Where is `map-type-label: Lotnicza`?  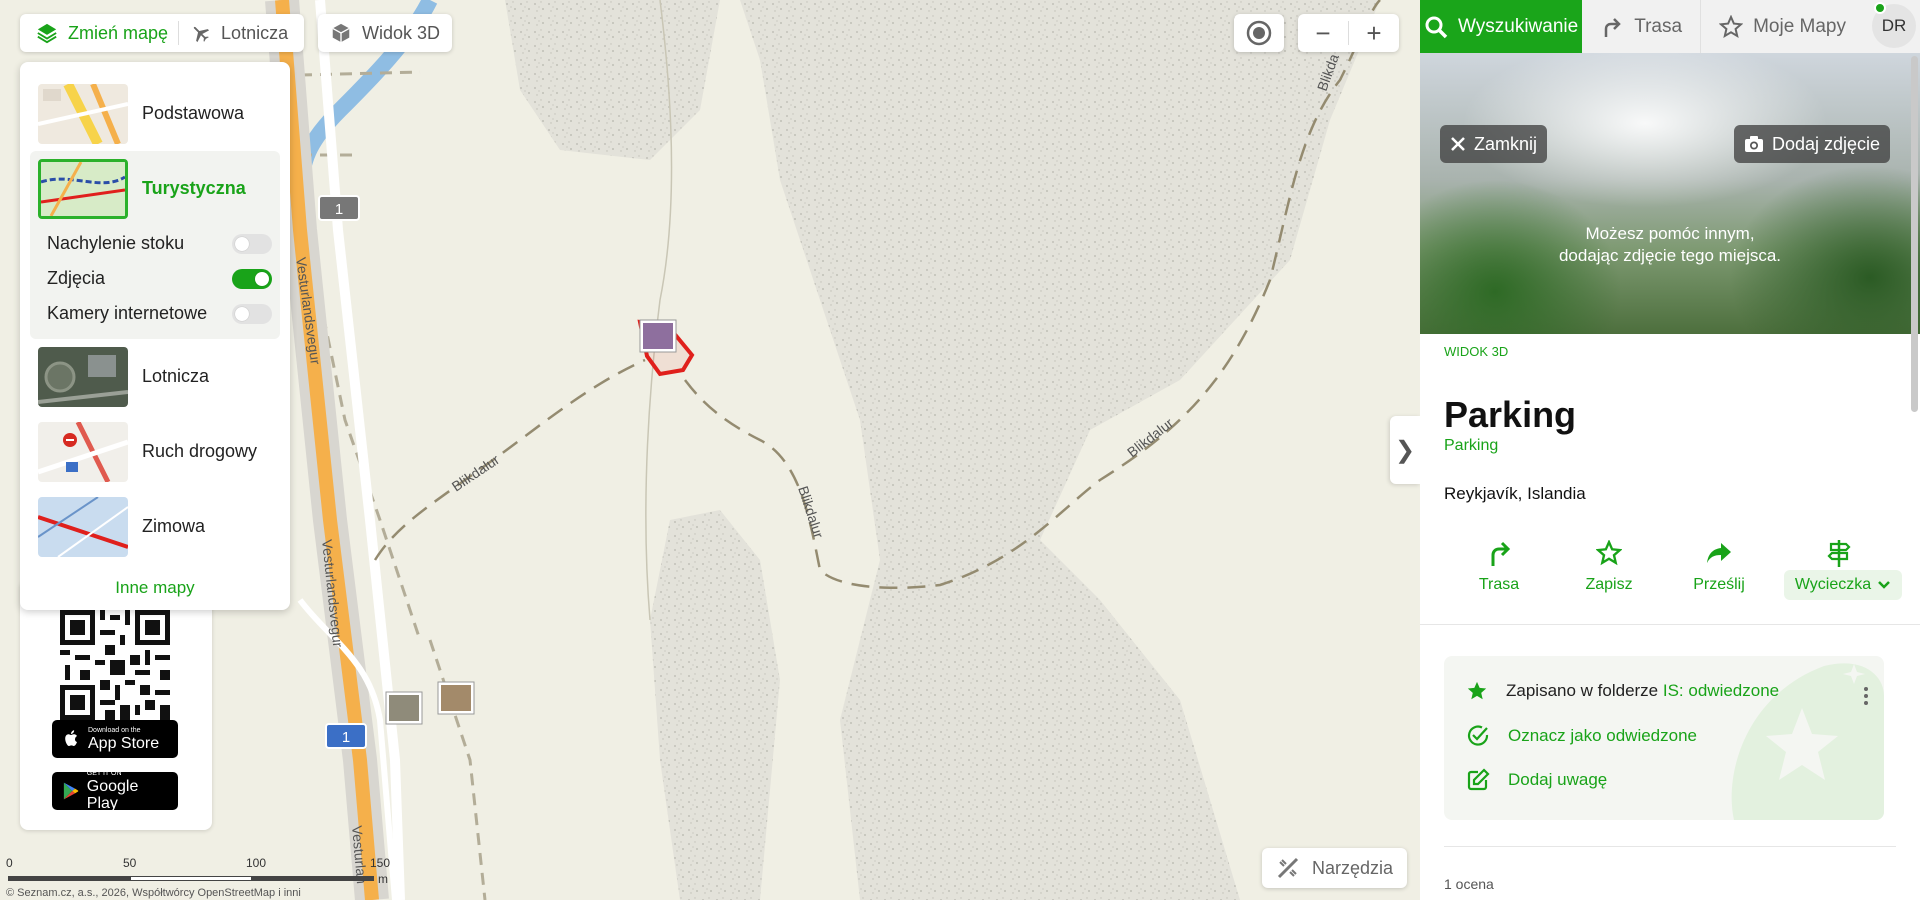 map-type-label: Lotnicza is located at coordinates (176, 376).